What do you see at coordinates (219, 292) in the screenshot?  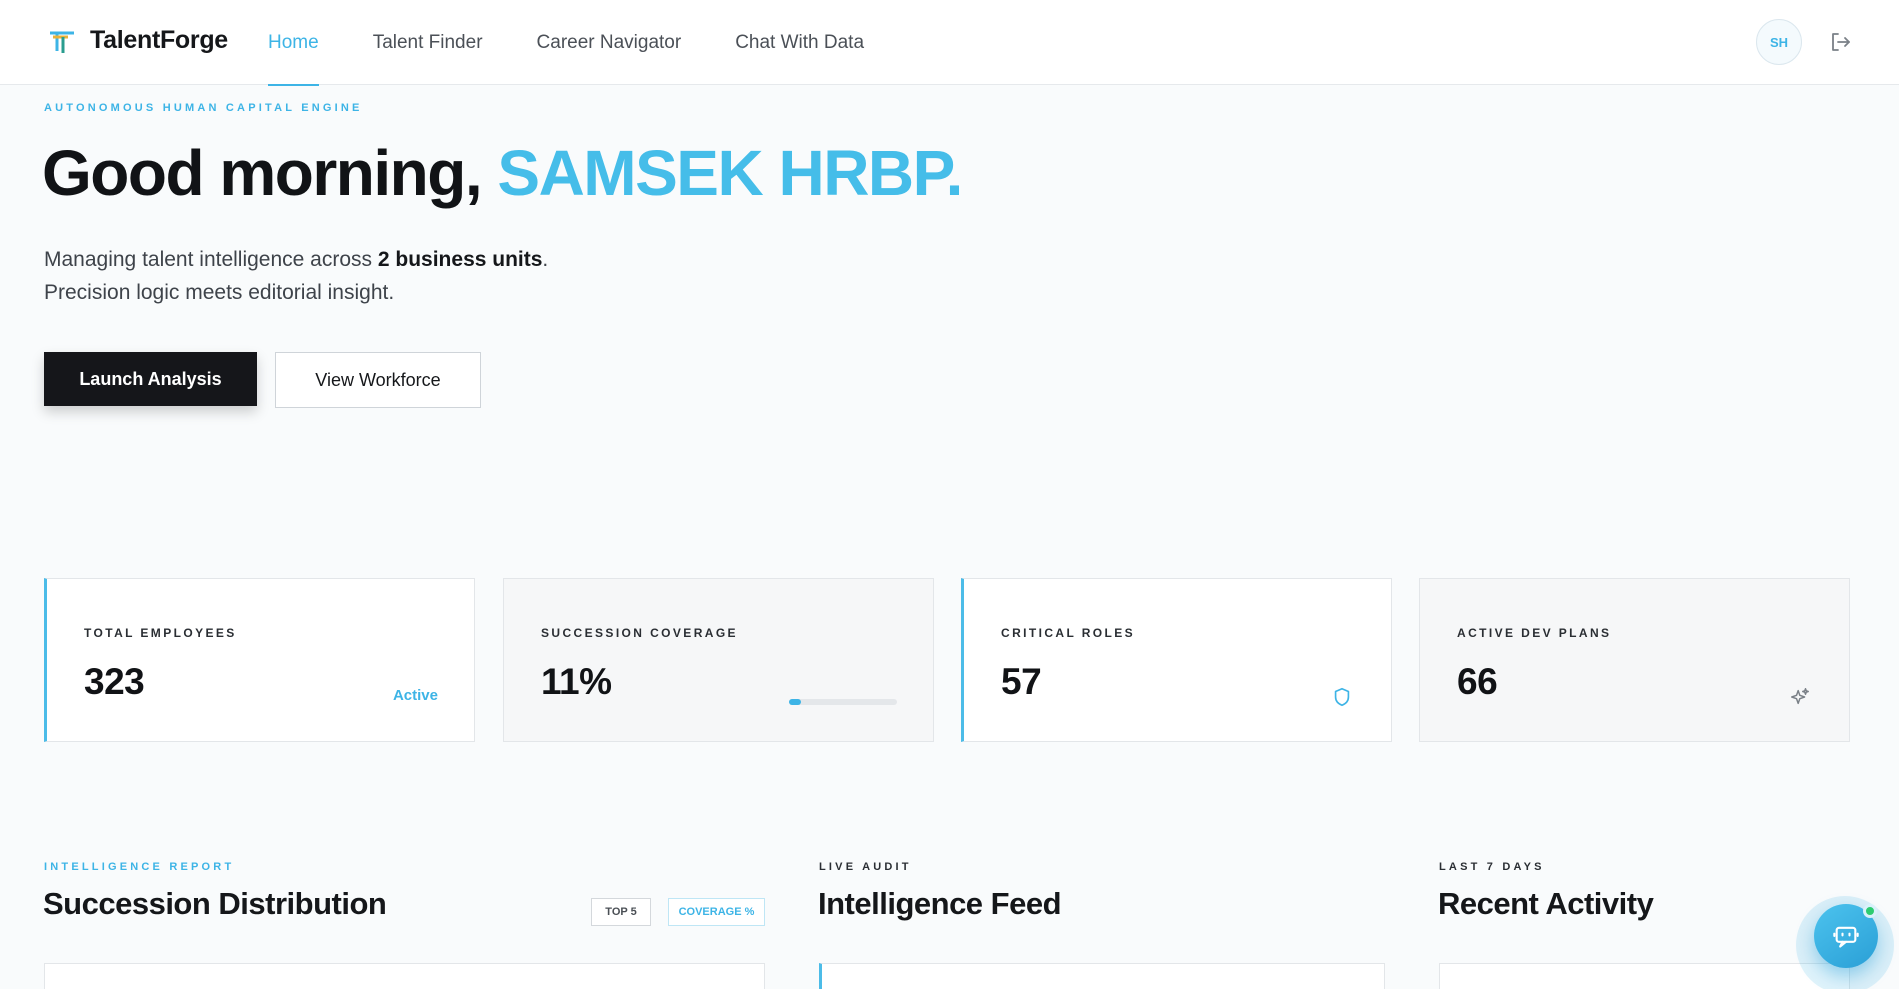 I see `hero-subtitle-line-2: Precision logic meets editorial insight.` at bounding box center [219, 292].